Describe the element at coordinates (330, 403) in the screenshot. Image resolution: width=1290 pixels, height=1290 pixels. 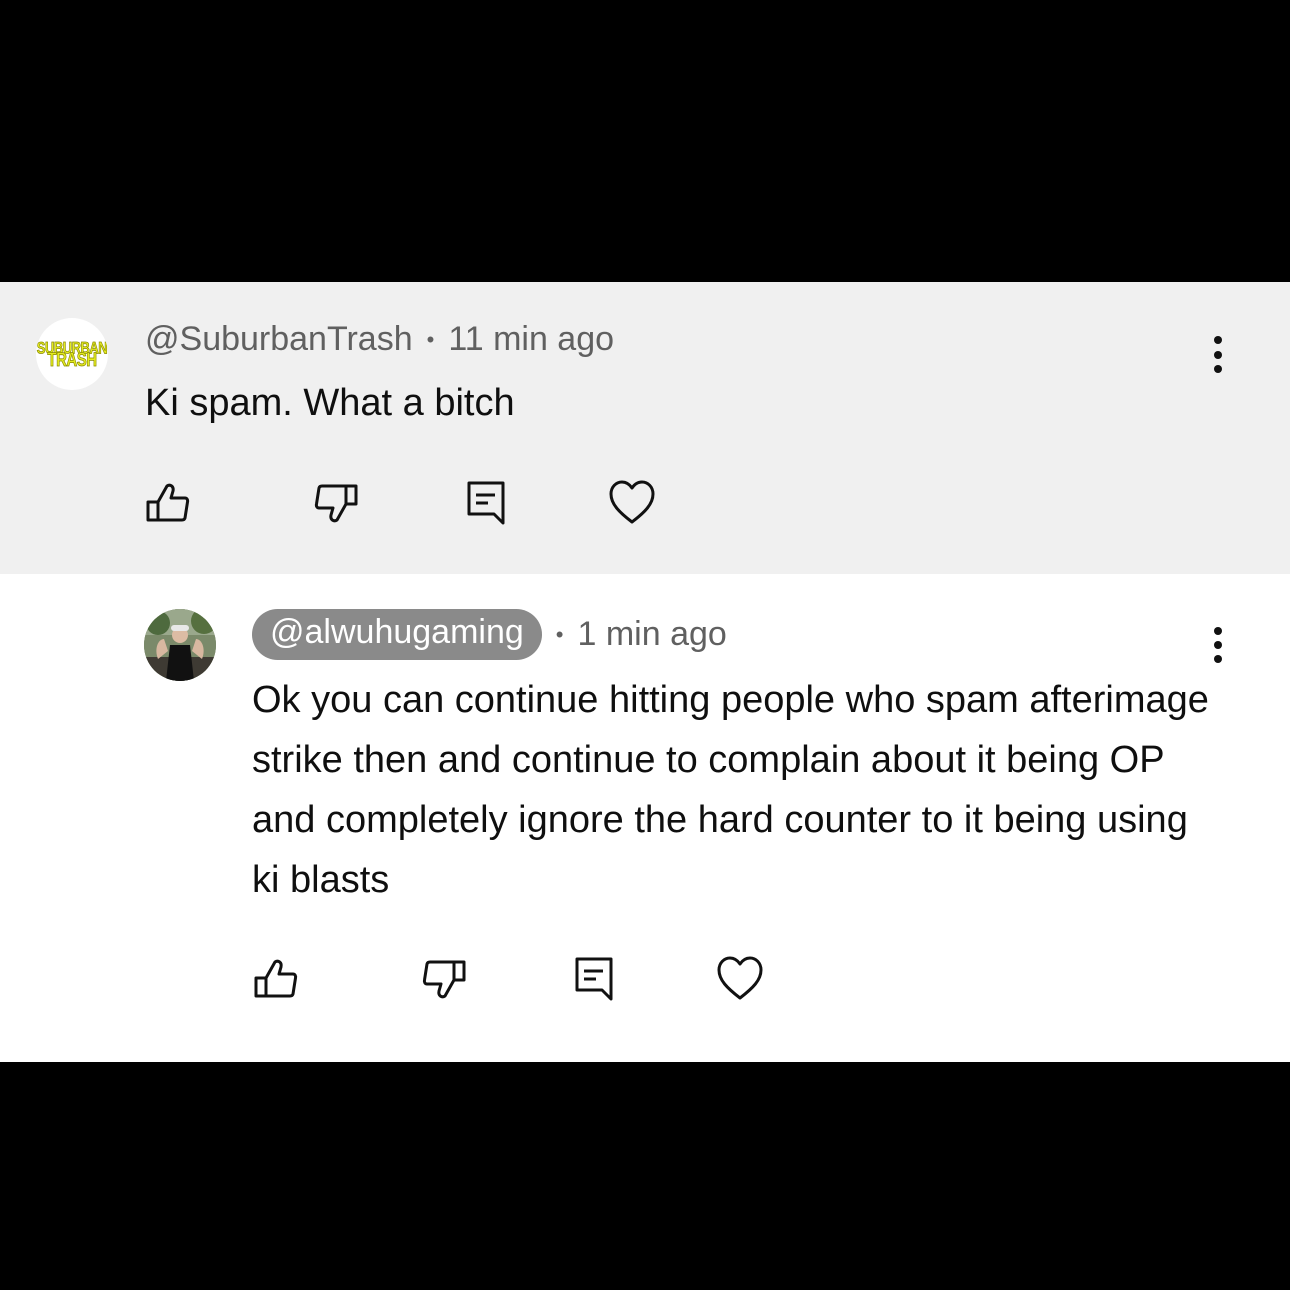
I see `comment-text: Ki spam. What a bitch` at that location.